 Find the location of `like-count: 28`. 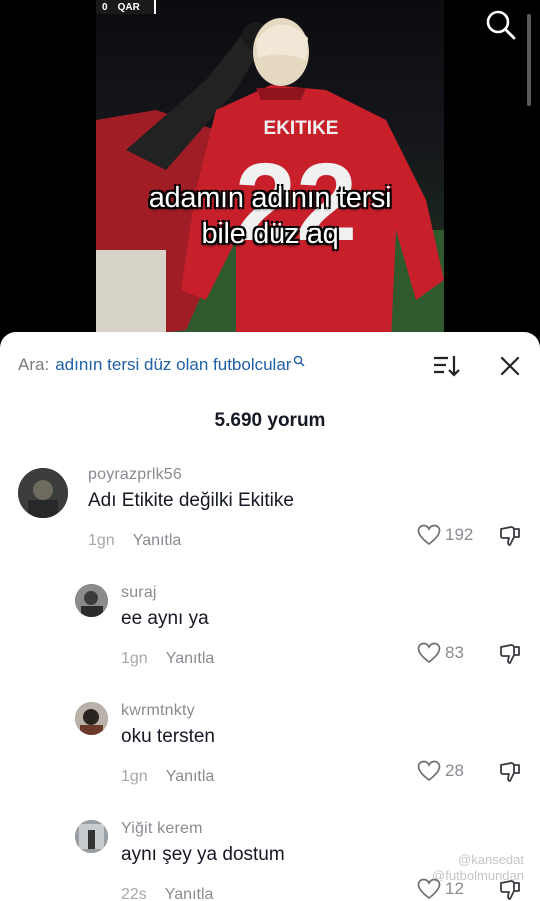

like-count: 28 is located at coordinates (454, 770).